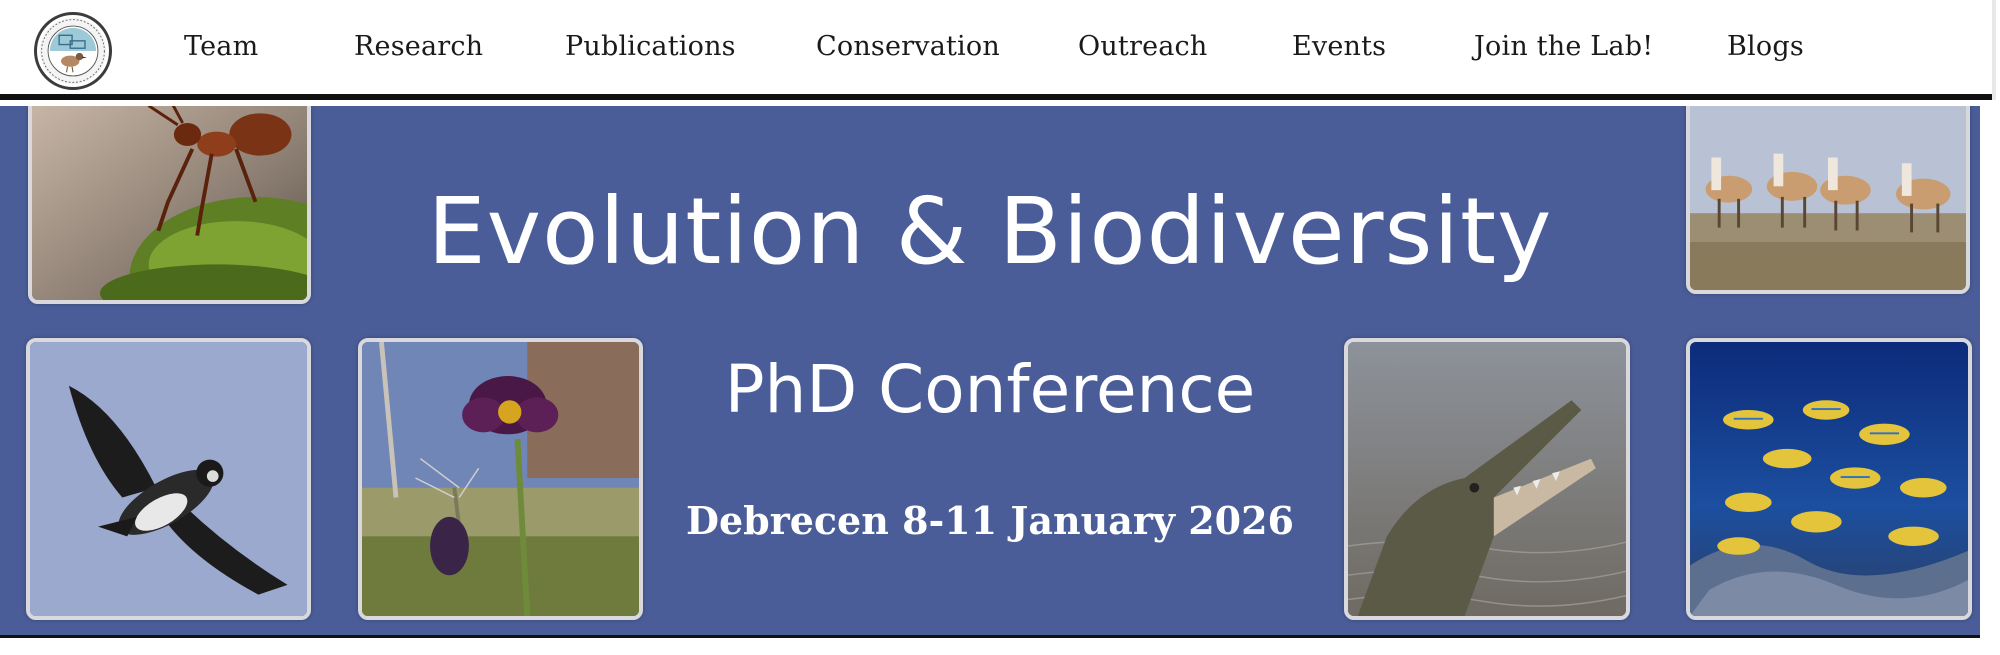 This screenshot has width=2000, height=655. I want to click on conference-title: Evolution & Biodiversity, so click(990, 231).